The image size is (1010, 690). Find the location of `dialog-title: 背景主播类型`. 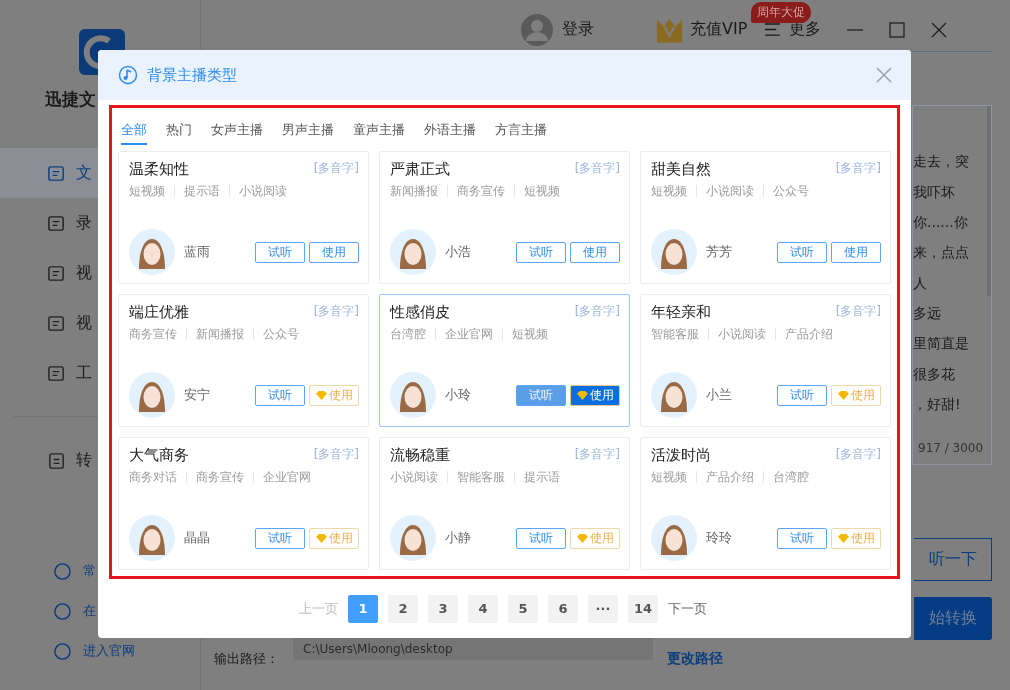

dialog-title: 背景主播类型 is located at coordinates (192, 75).